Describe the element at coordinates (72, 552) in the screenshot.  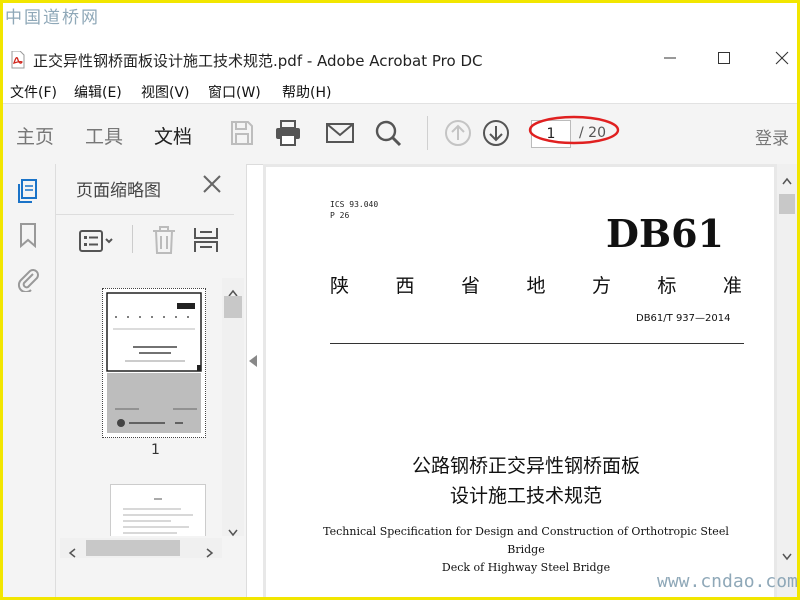
I see `scroll-left-arrow-icon` at that location.